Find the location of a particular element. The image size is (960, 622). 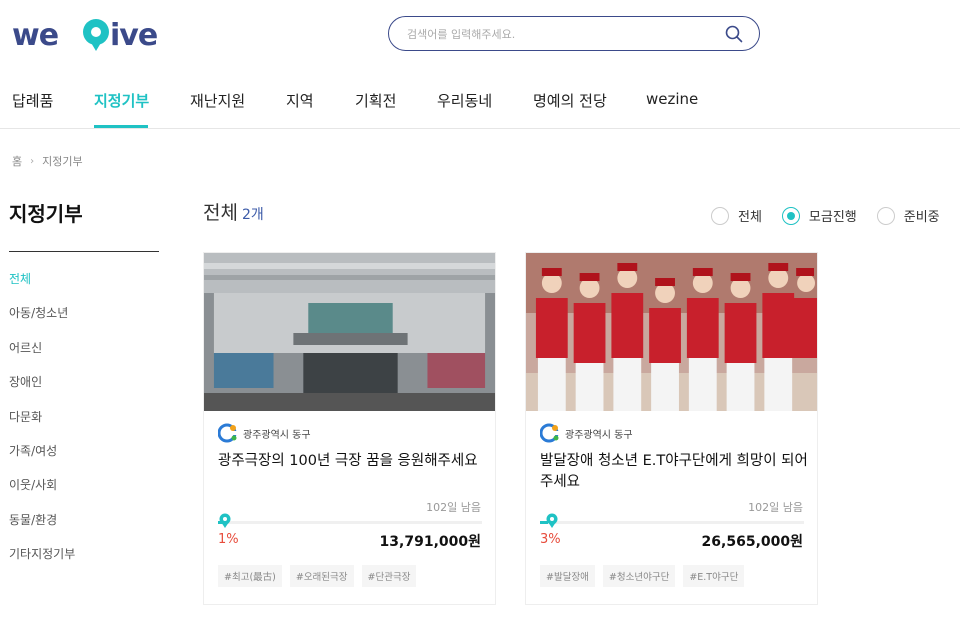

main-nav: 답례품 지정기부 재난지원 지역 기획전 우리동네 명예의 전당 wezine is located at coordinates (480, 101).